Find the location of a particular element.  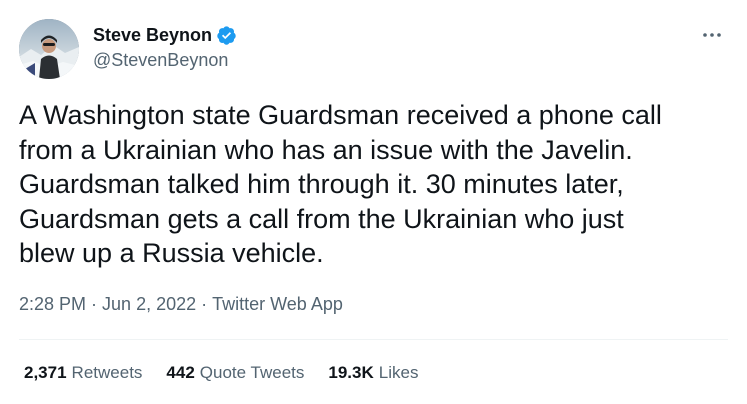

divider is located at coordinates (373, 339).